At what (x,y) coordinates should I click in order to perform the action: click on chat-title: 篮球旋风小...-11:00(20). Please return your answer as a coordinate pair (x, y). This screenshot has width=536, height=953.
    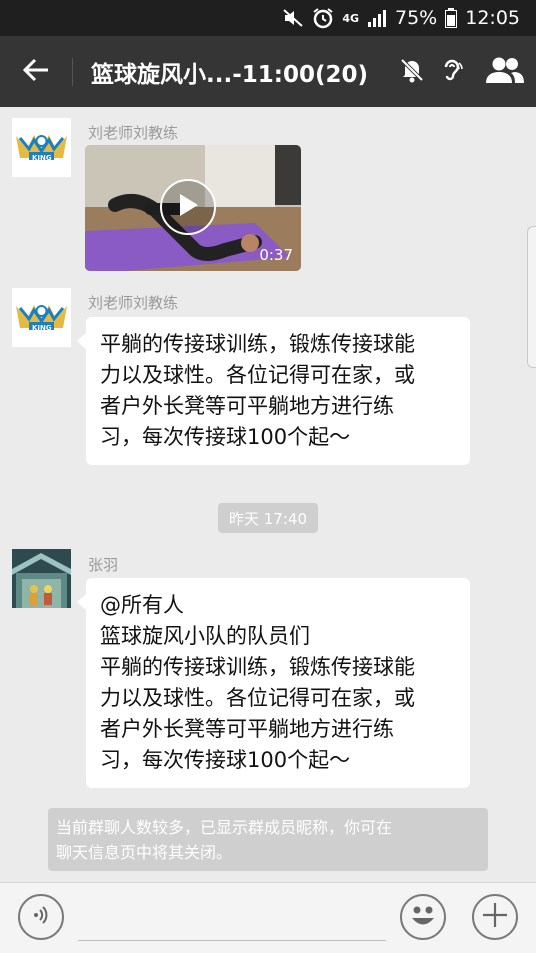
    Looking at the image, I should click on (229, 74).